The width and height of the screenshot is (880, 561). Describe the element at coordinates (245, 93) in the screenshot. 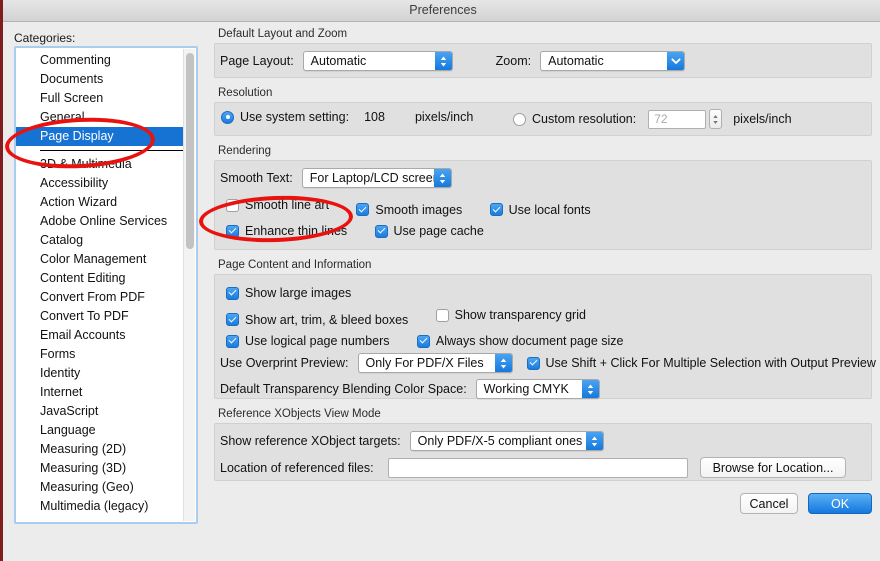

I see `resolution-group-title: Resolution` at that location.